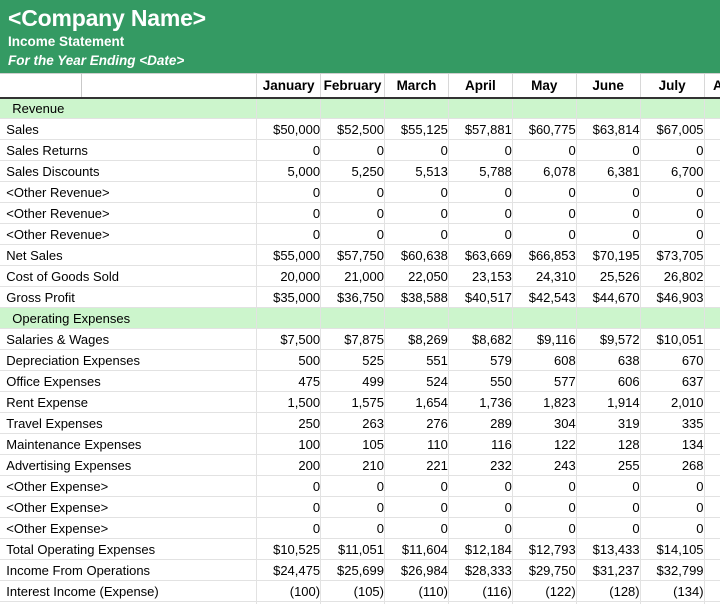 The width and height of the screenshot is (720, 604). I want to click on row-label: Gross Profit, so click(131, 297).